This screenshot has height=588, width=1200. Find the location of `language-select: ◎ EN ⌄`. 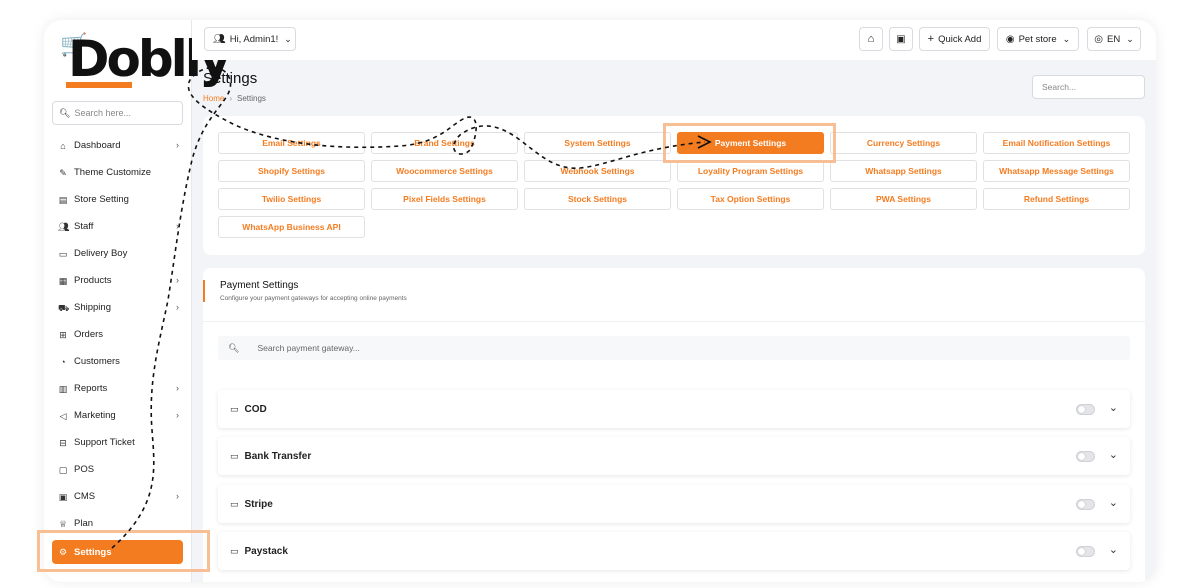

language-select: ◎ EN ⌄ is located at coordinates (1114, 39).